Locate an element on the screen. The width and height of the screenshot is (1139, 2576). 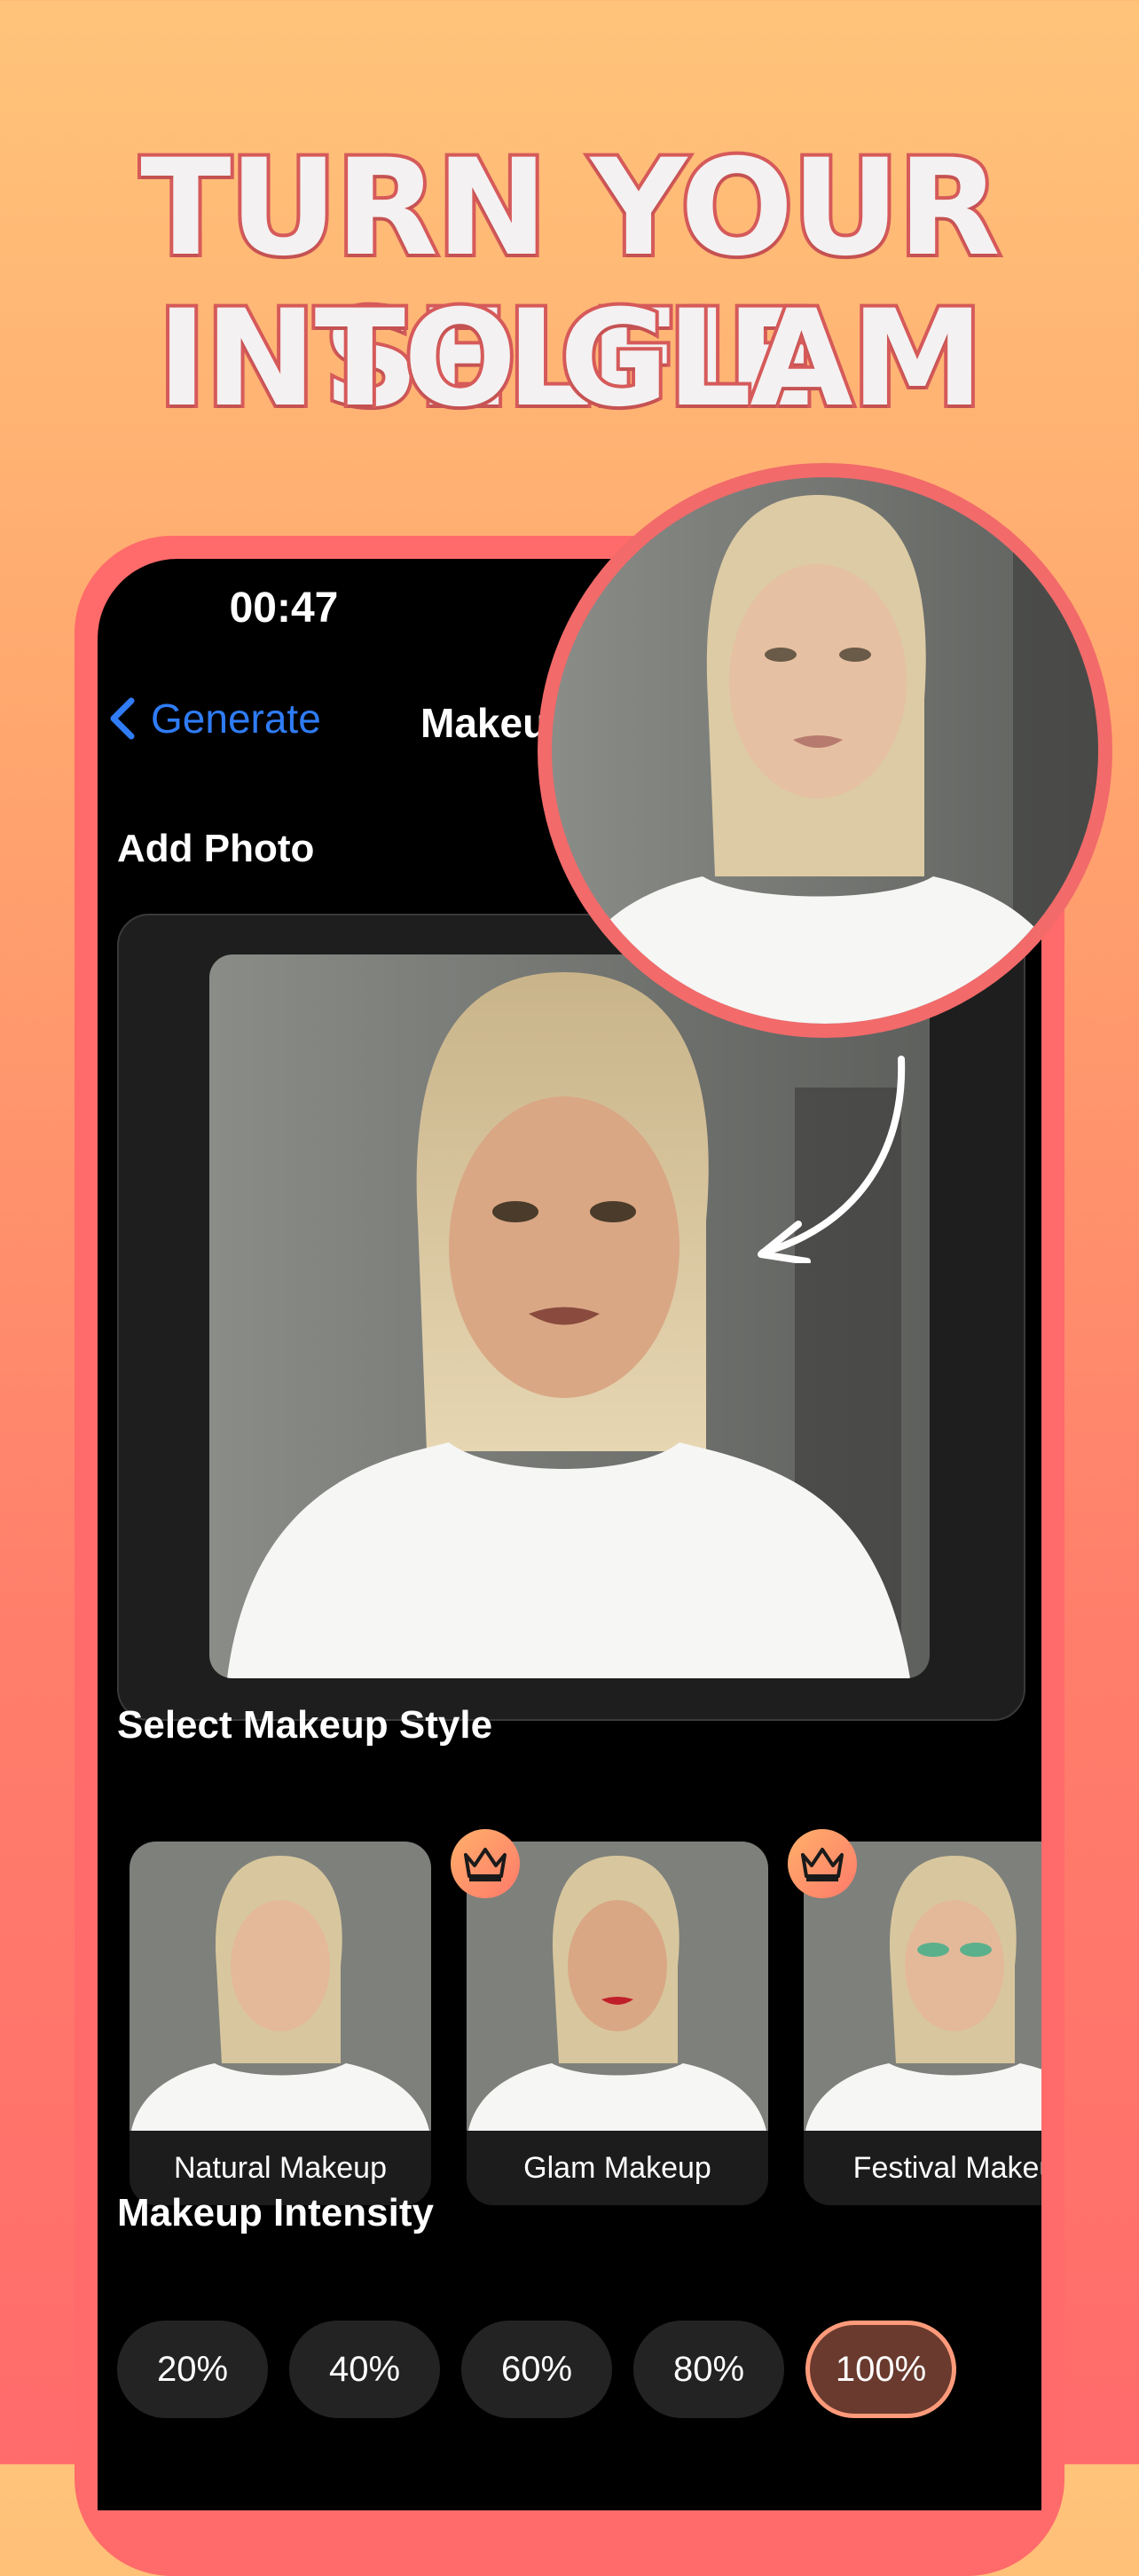
style-card-glam: Glam Makeup is located at coordinates (617, 2023).